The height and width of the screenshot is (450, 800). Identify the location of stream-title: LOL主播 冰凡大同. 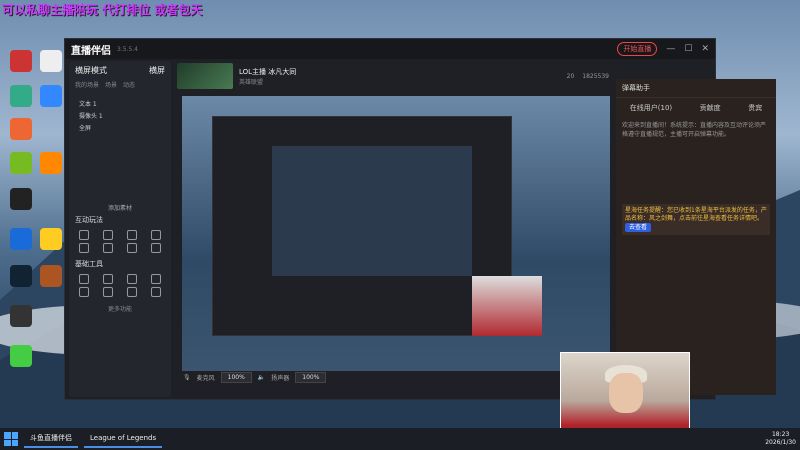
(267, 72).